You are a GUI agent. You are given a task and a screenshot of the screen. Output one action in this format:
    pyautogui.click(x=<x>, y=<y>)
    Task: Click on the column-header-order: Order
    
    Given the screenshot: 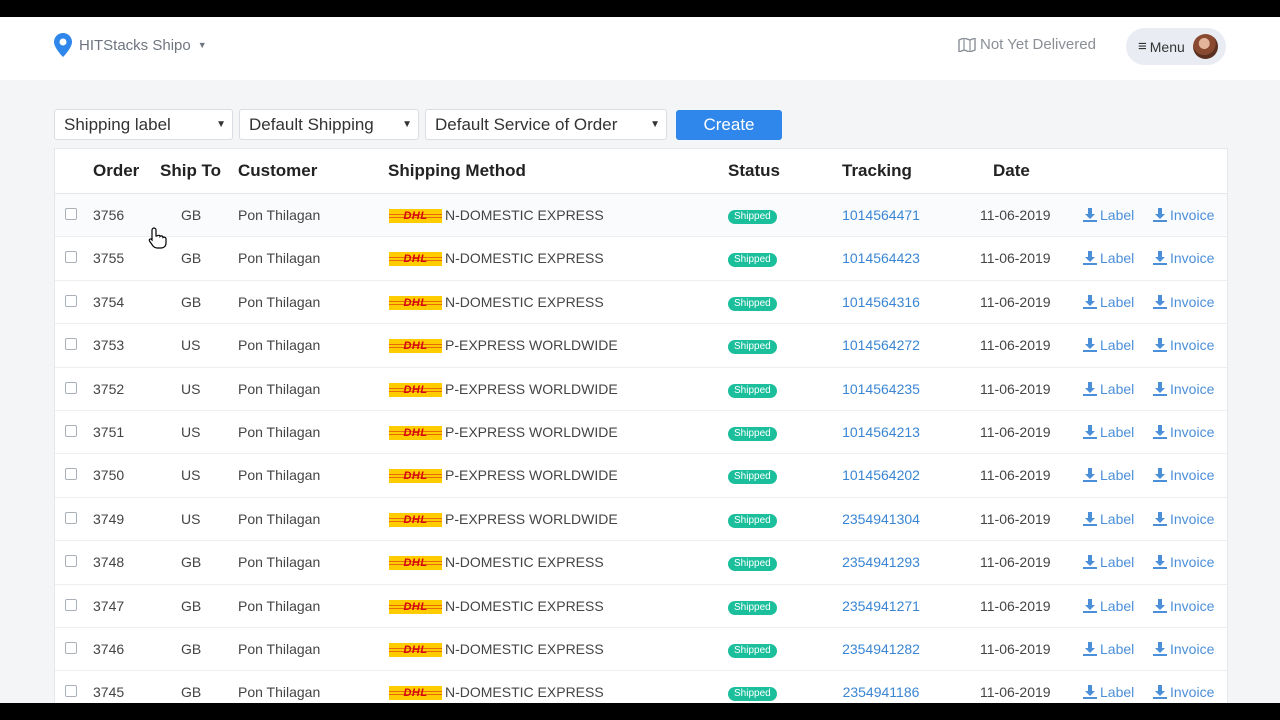 What is the action you would take?
    pyautogui.click(x=116, y=171)
    